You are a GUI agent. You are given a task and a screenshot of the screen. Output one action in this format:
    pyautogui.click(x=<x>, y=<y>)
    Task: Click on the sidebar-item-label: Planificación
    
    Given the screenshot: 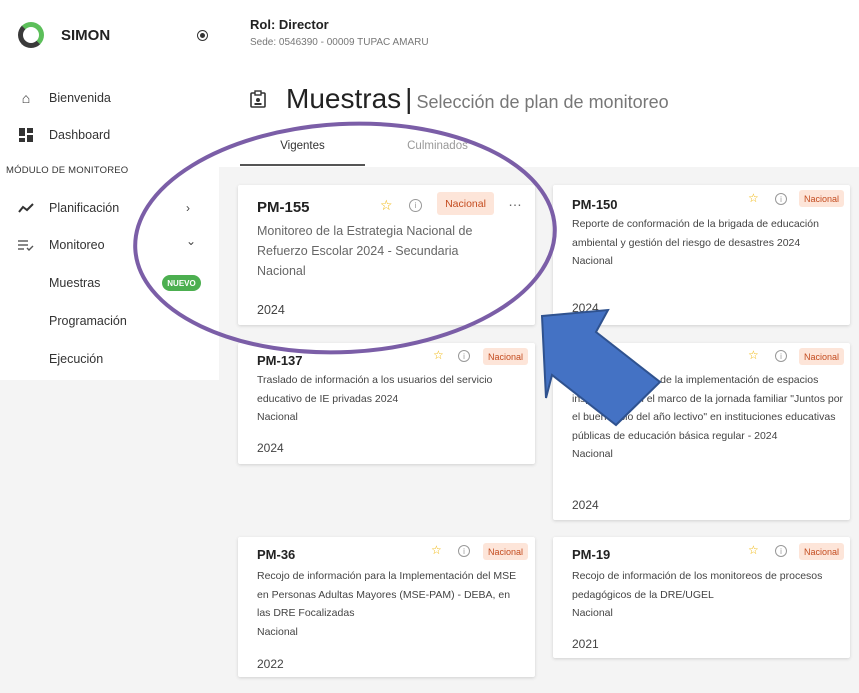 What is the action you would take?
    pyautogui.click(x=84, y=208)
    